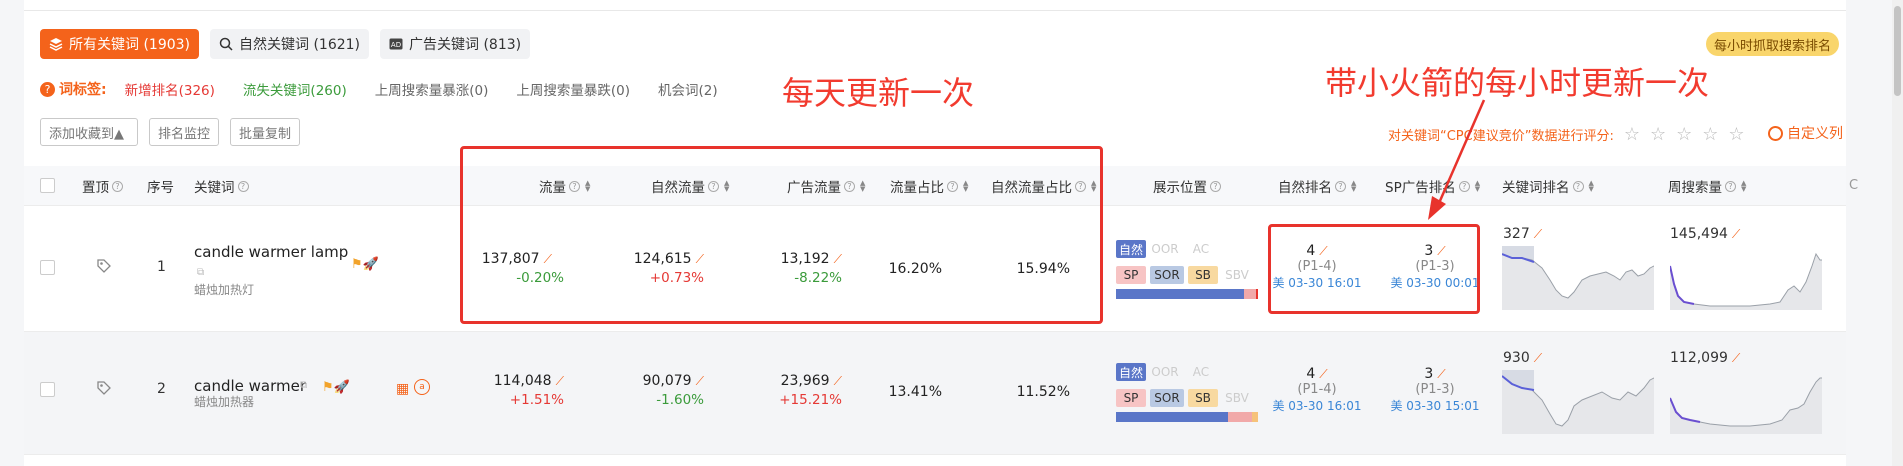 This screenshot has width=1903, height=466. Describe the element at coordinates (89, 132) in the screenshot. I see `add-favorite-button: 添加收藏到▲` at that location.